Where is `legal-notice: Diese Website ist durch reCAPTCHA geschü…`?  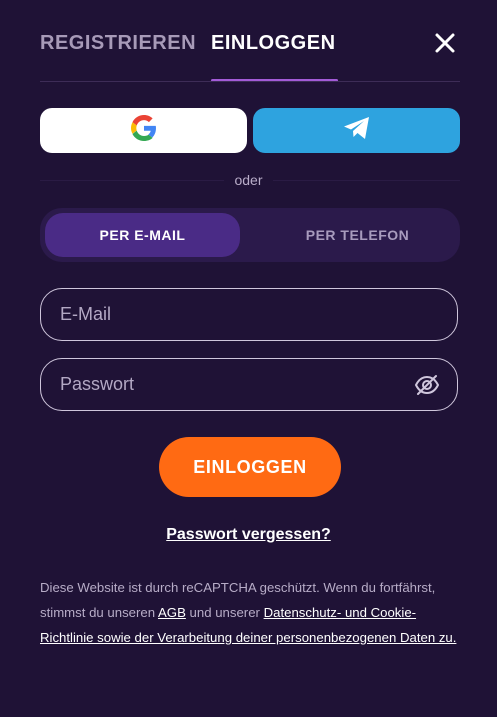
legal-notice: Diese Website ist durch reCAPTCHA geschü… is located at coordinates (250, 612).